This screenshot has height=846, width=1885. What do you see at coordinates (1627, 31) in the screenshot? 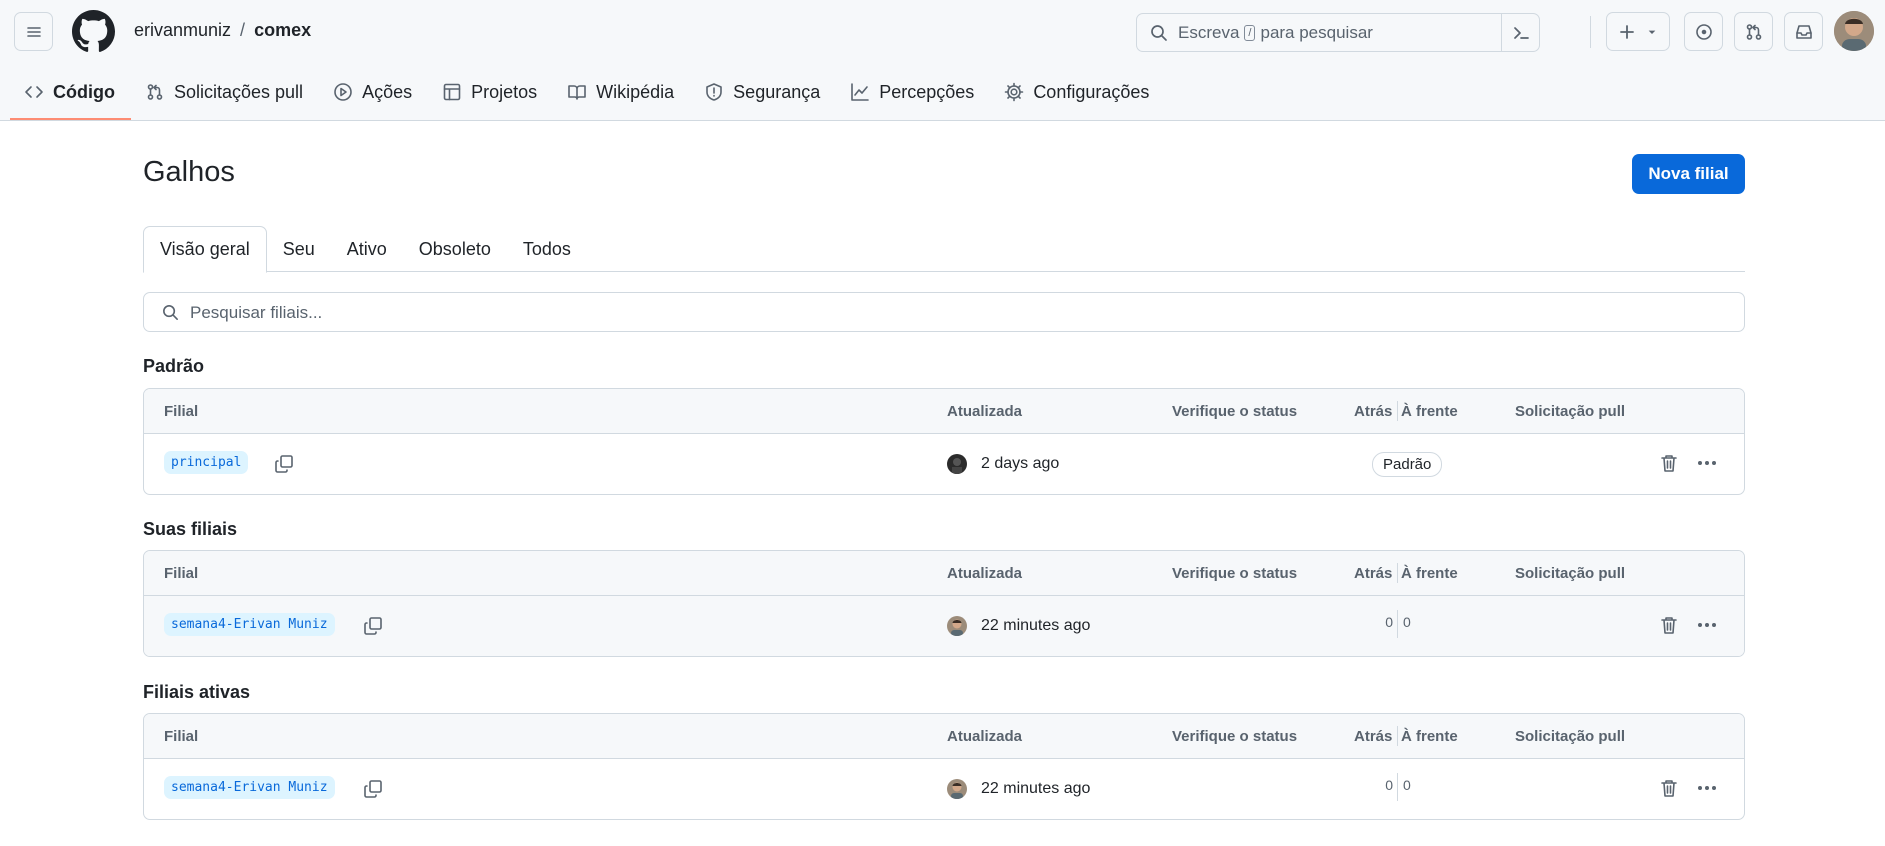
I see `plus-icon` at bounding box center [1627, 31].